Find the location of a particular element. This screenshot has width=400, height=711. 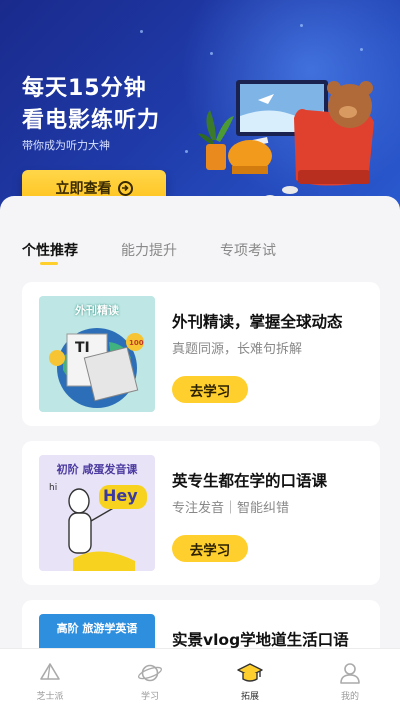

svg-text: 100 is located at coordinates (136, 343).